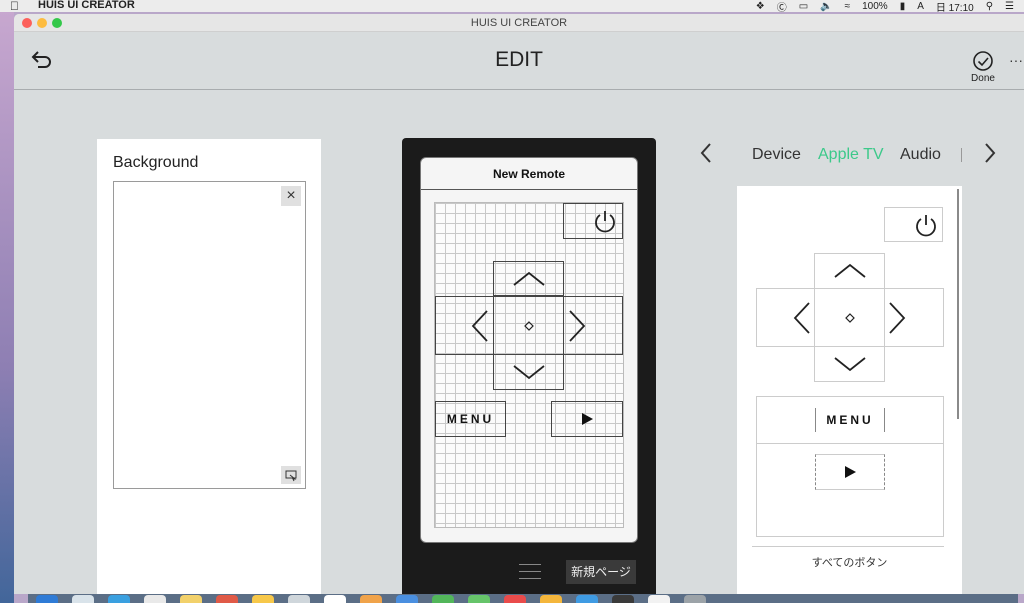 The height and width of the screenshot is (603, 1024). I want to click on system-preferences-icon, so click(587, 599).